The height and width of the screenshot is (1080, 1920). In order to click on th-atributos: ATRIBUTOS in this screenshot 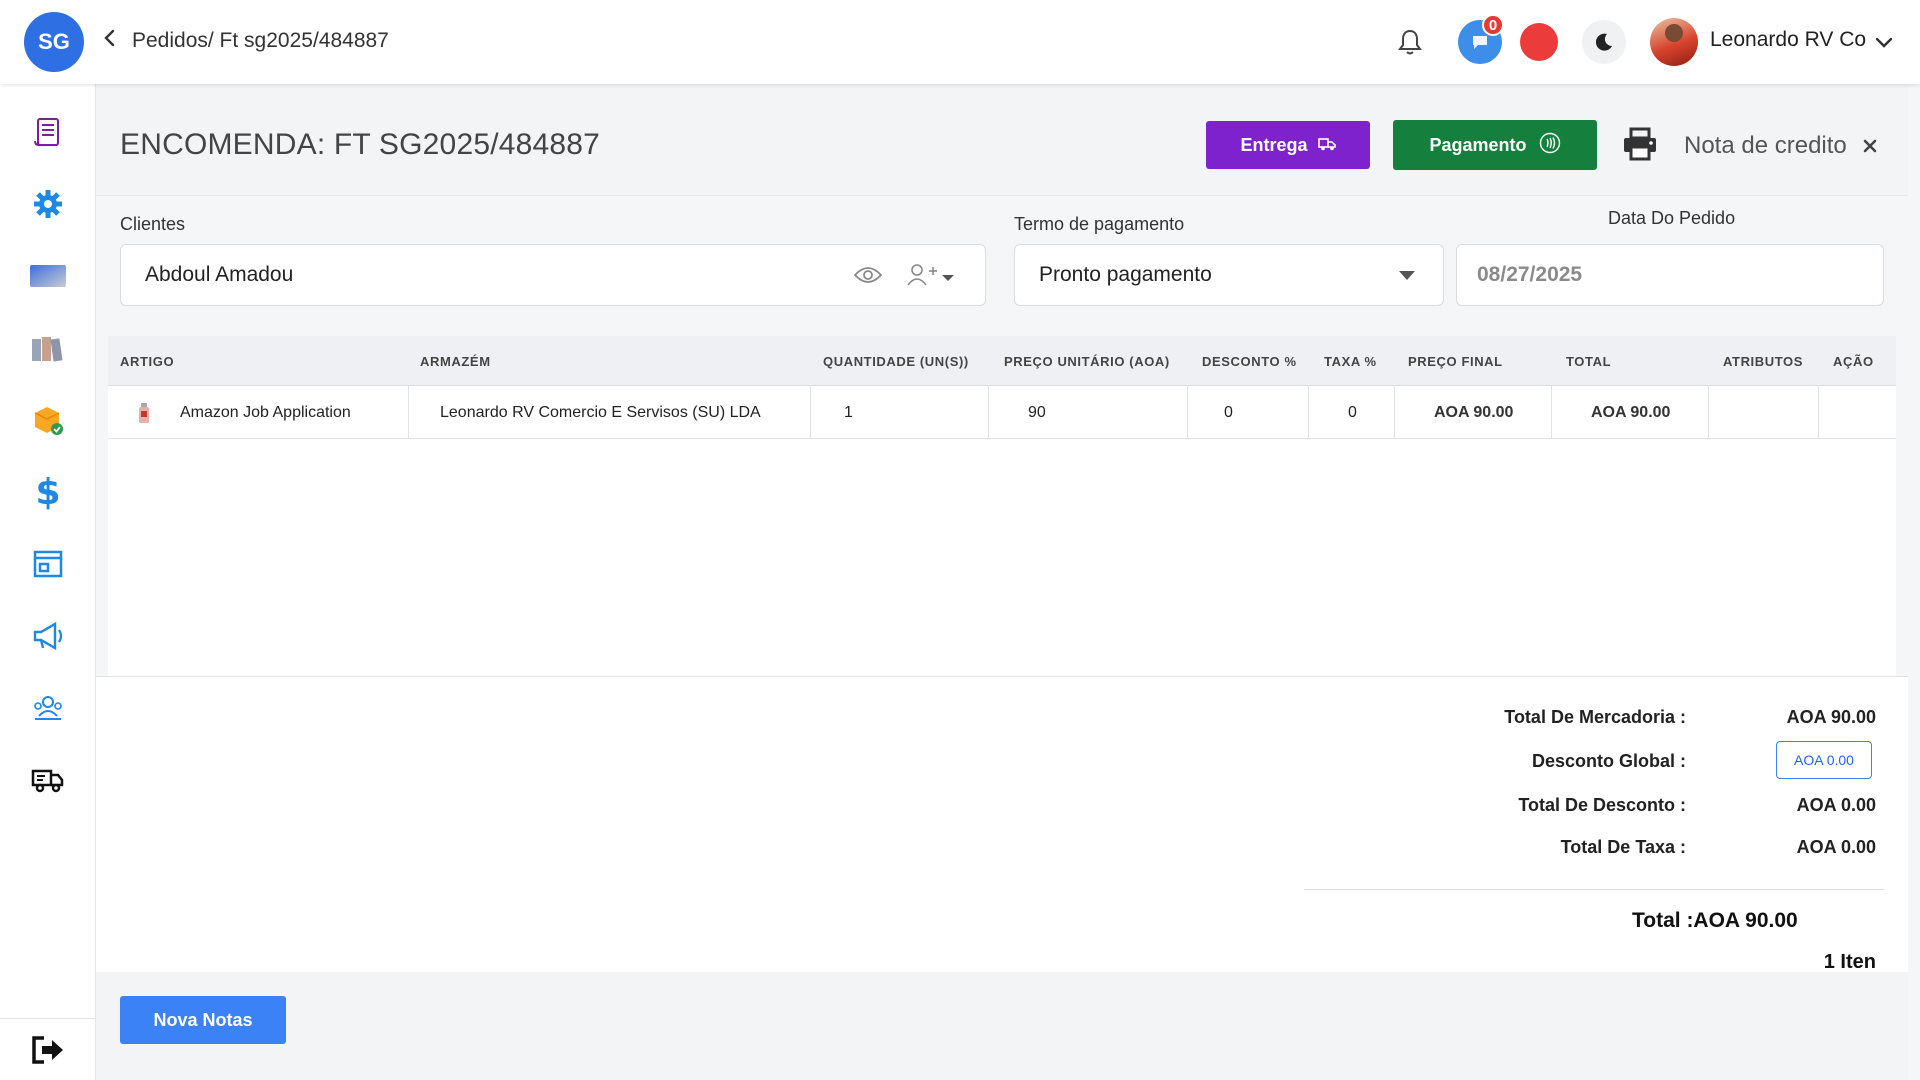, I will do `click(1763, 361)`.